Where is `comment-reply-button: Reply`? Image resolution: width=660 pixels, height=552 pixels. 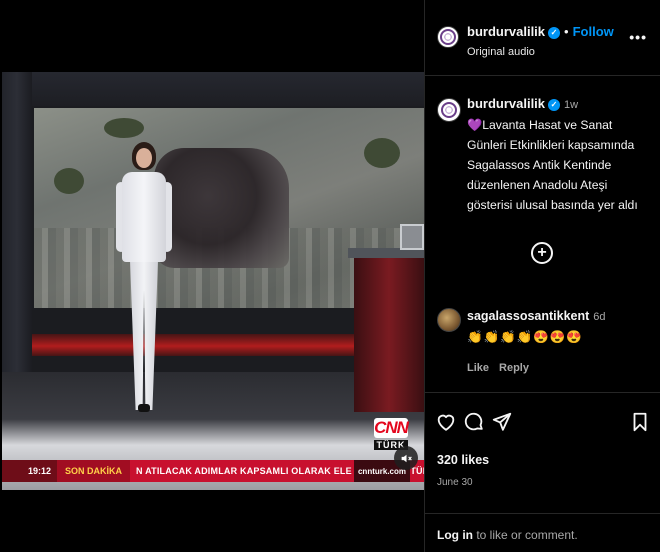
comment-reply-button: Reply is located at coordinates (514, 368).